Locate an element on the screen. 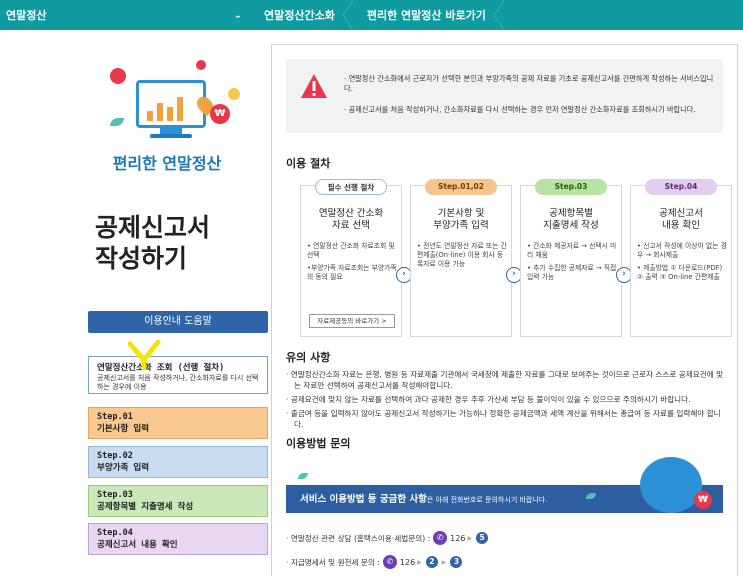 This screenshot has height=576, width=743. monitor-chart-icon is located at coordinates (171, 104).